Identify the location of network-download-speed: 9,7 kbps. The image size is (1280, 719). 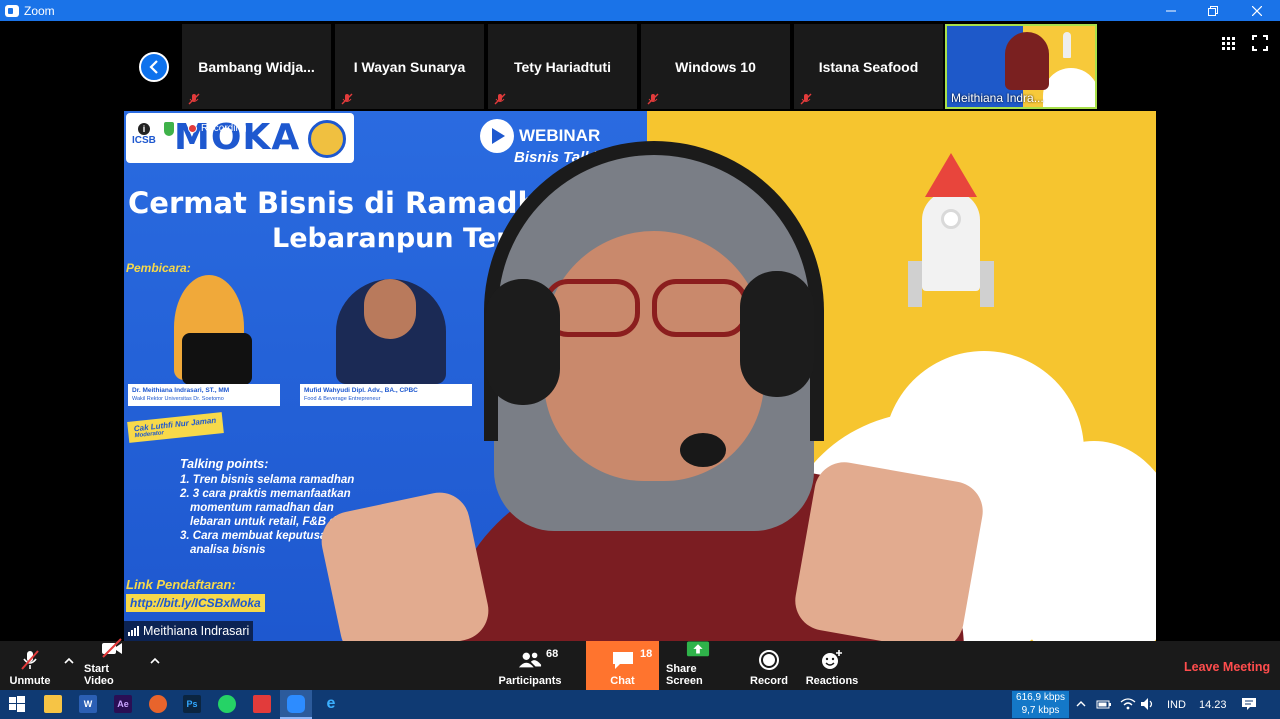
(1040, 710).